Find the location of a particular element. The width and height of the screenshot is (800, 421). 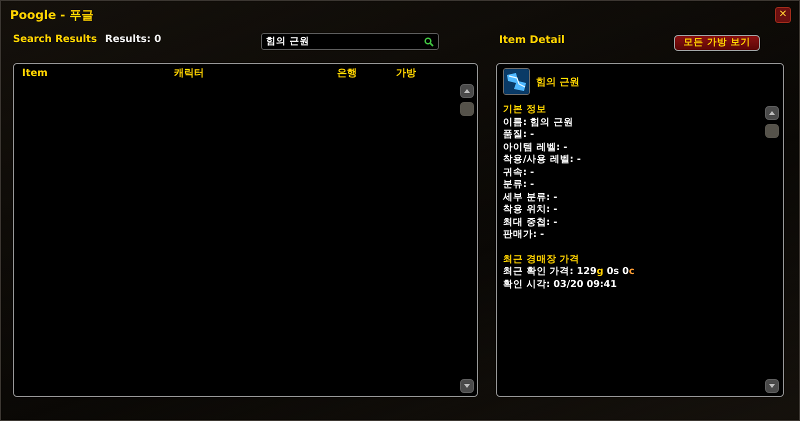

info-line: 확인 시각: 03/20 09:41 is located at coordinates (560, 284).